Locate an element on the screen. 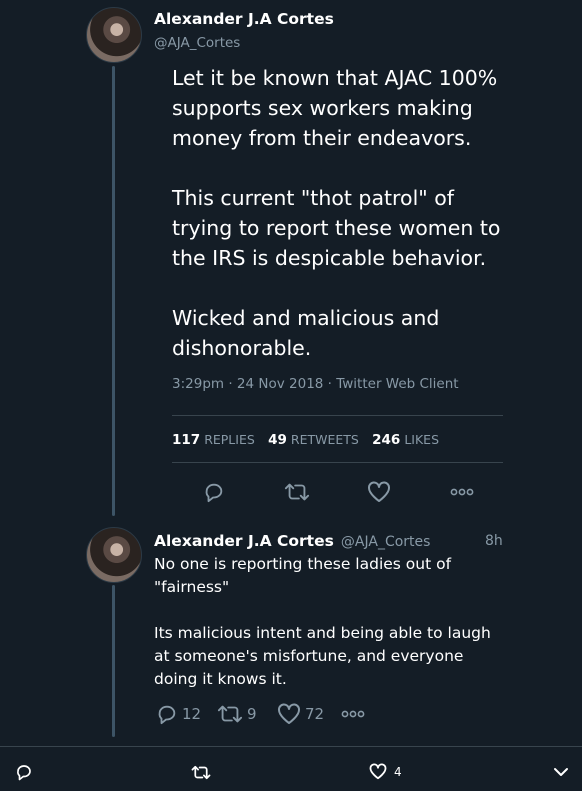 This screenshot has height=791, width=582. like-button is located at coordinates (379, 492).